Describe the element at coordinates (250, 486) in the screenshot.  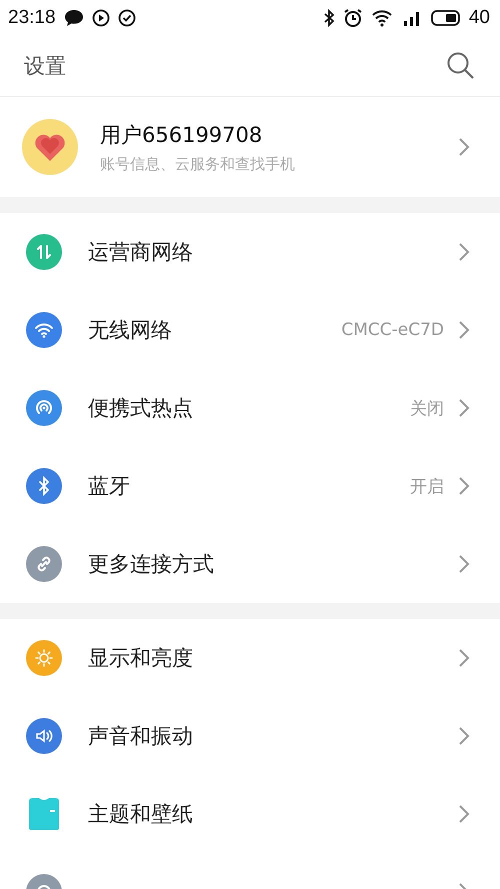
I see `settings-item: 蓝牙 开启` at that location.